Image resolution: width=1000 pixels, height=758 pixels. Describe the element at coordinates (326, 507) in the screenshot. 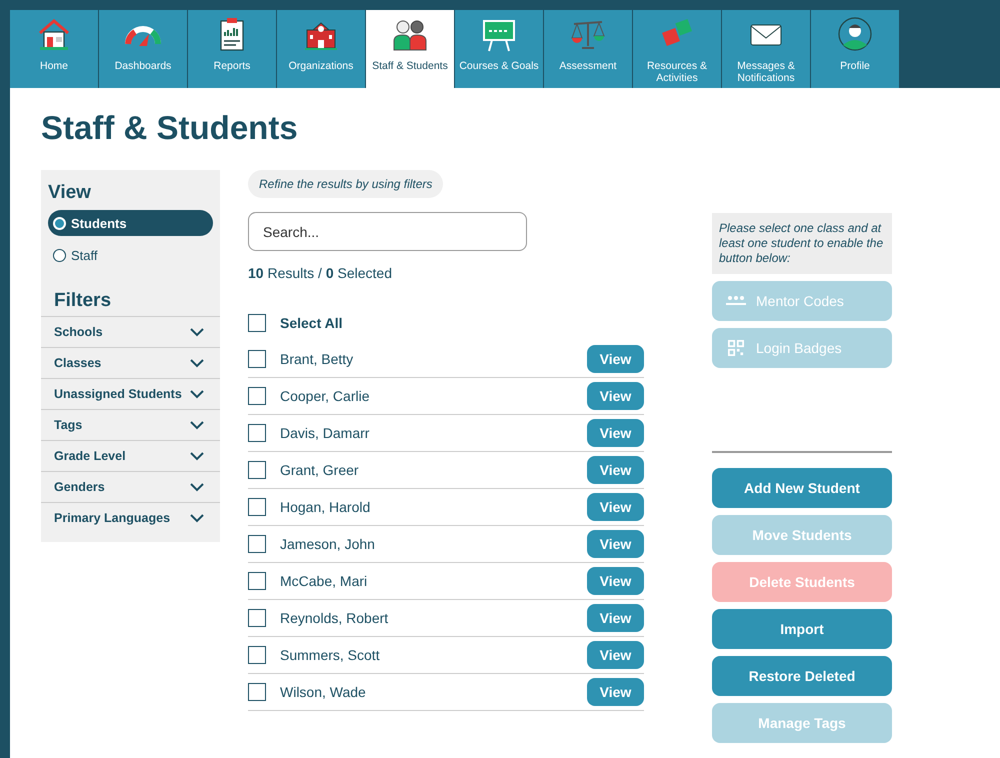

I see `student-name: Hogan, Harold` at that location.